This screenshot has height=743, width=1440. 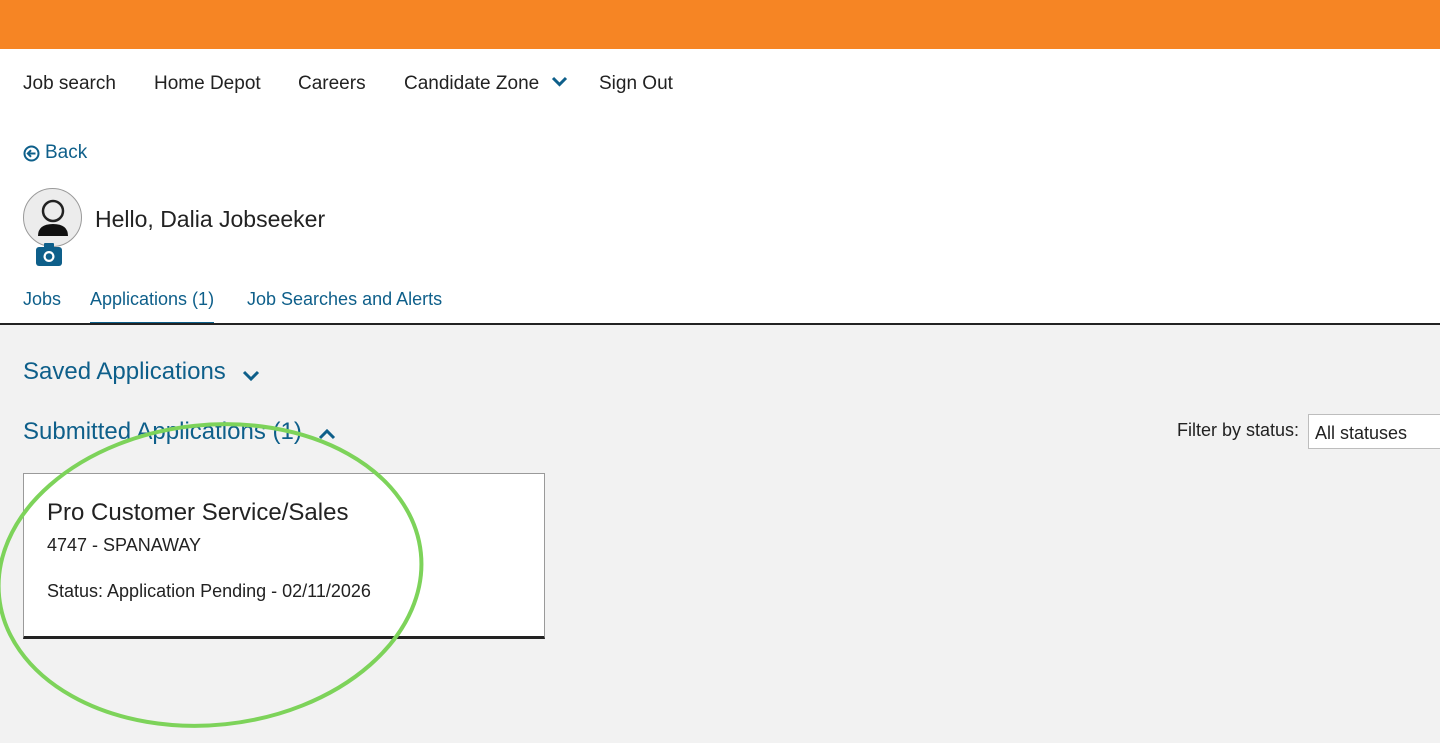 I want to click on back-link: Back, so click(x=55, y=153).